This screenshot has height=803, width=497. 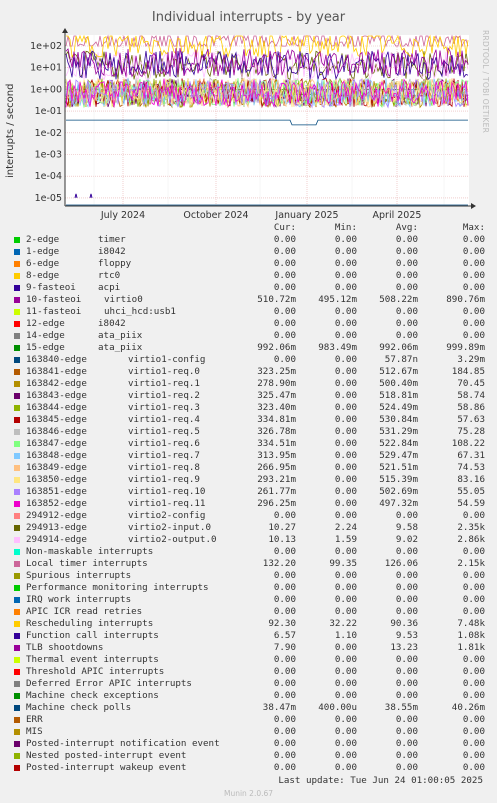 What do you see at coordinates (112, 323) in the screenshot?
I see `legend-device: i8042` at bounding box center [112, 323].